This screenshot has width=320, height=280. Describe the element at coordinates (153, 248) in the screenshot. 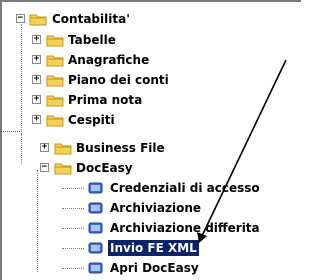

I see `tree-item-invio-fe-xml: Invio FE XML` at that location.